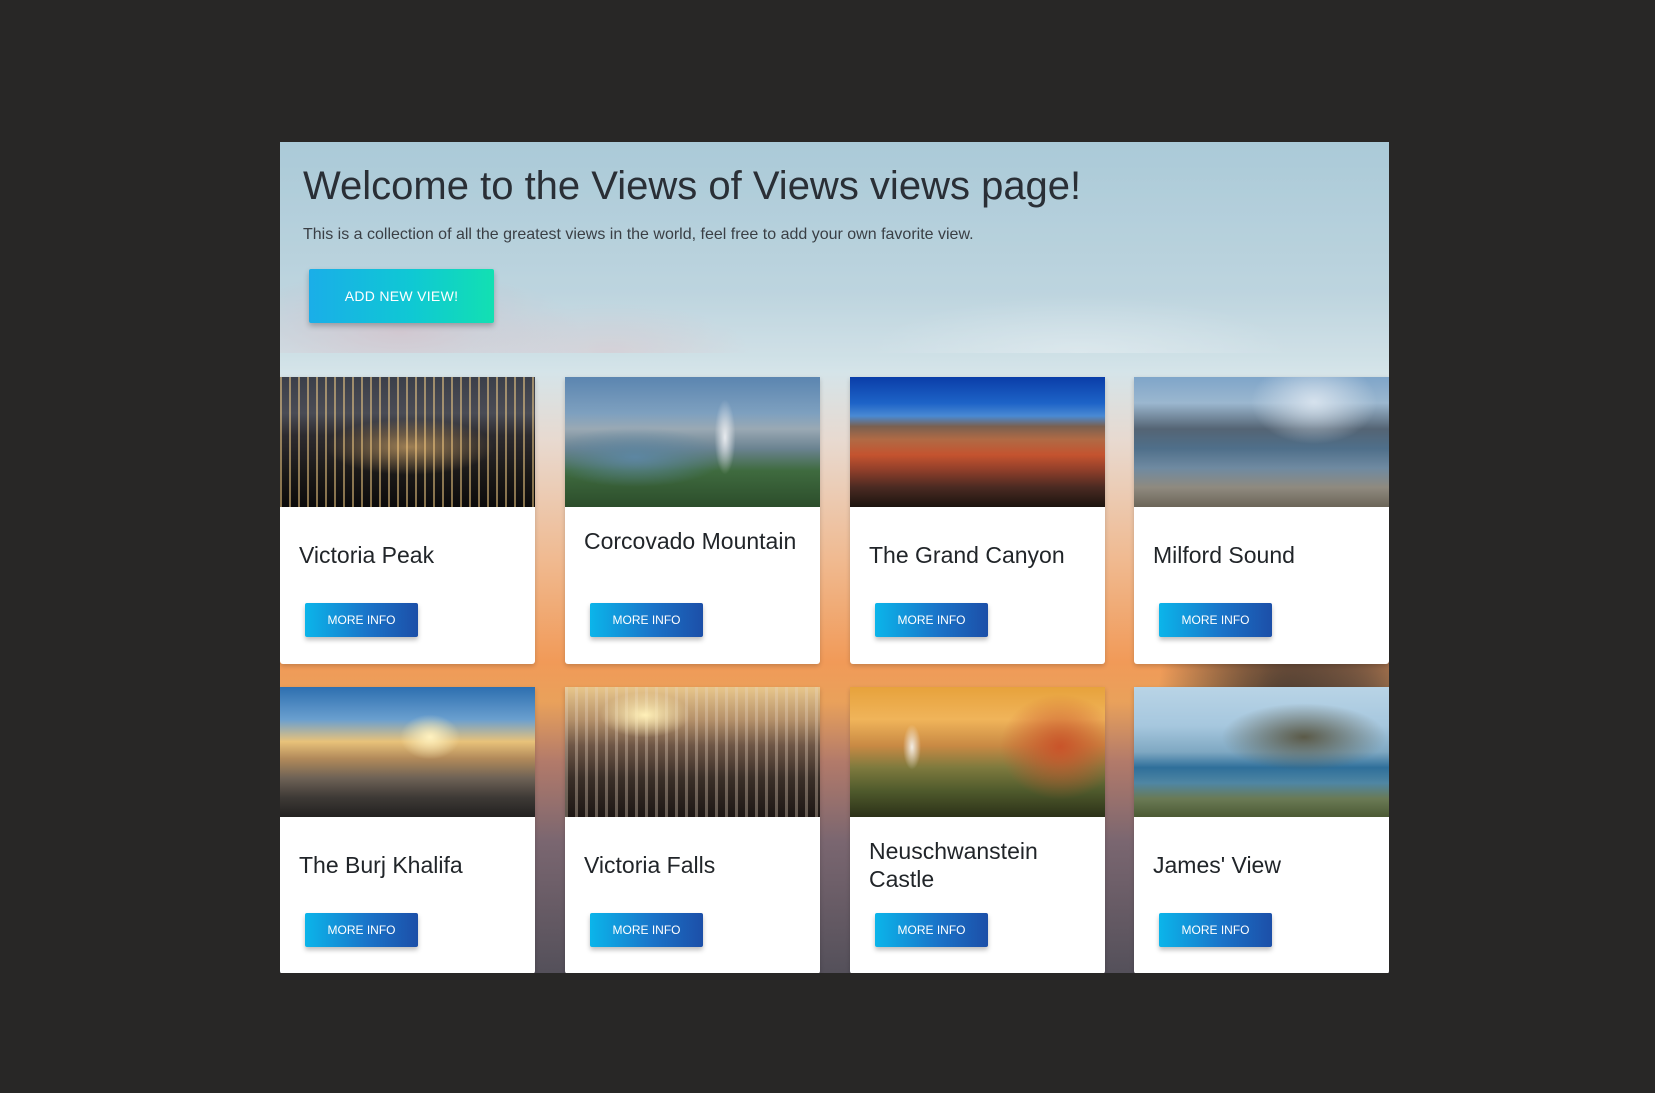 The image size is (1655, 1093). What do you see at coordinates (1261, 830) in the screenshot?
I see `view-card-james-view: James' View MORE INFO` at bounding box center [1261, 830].